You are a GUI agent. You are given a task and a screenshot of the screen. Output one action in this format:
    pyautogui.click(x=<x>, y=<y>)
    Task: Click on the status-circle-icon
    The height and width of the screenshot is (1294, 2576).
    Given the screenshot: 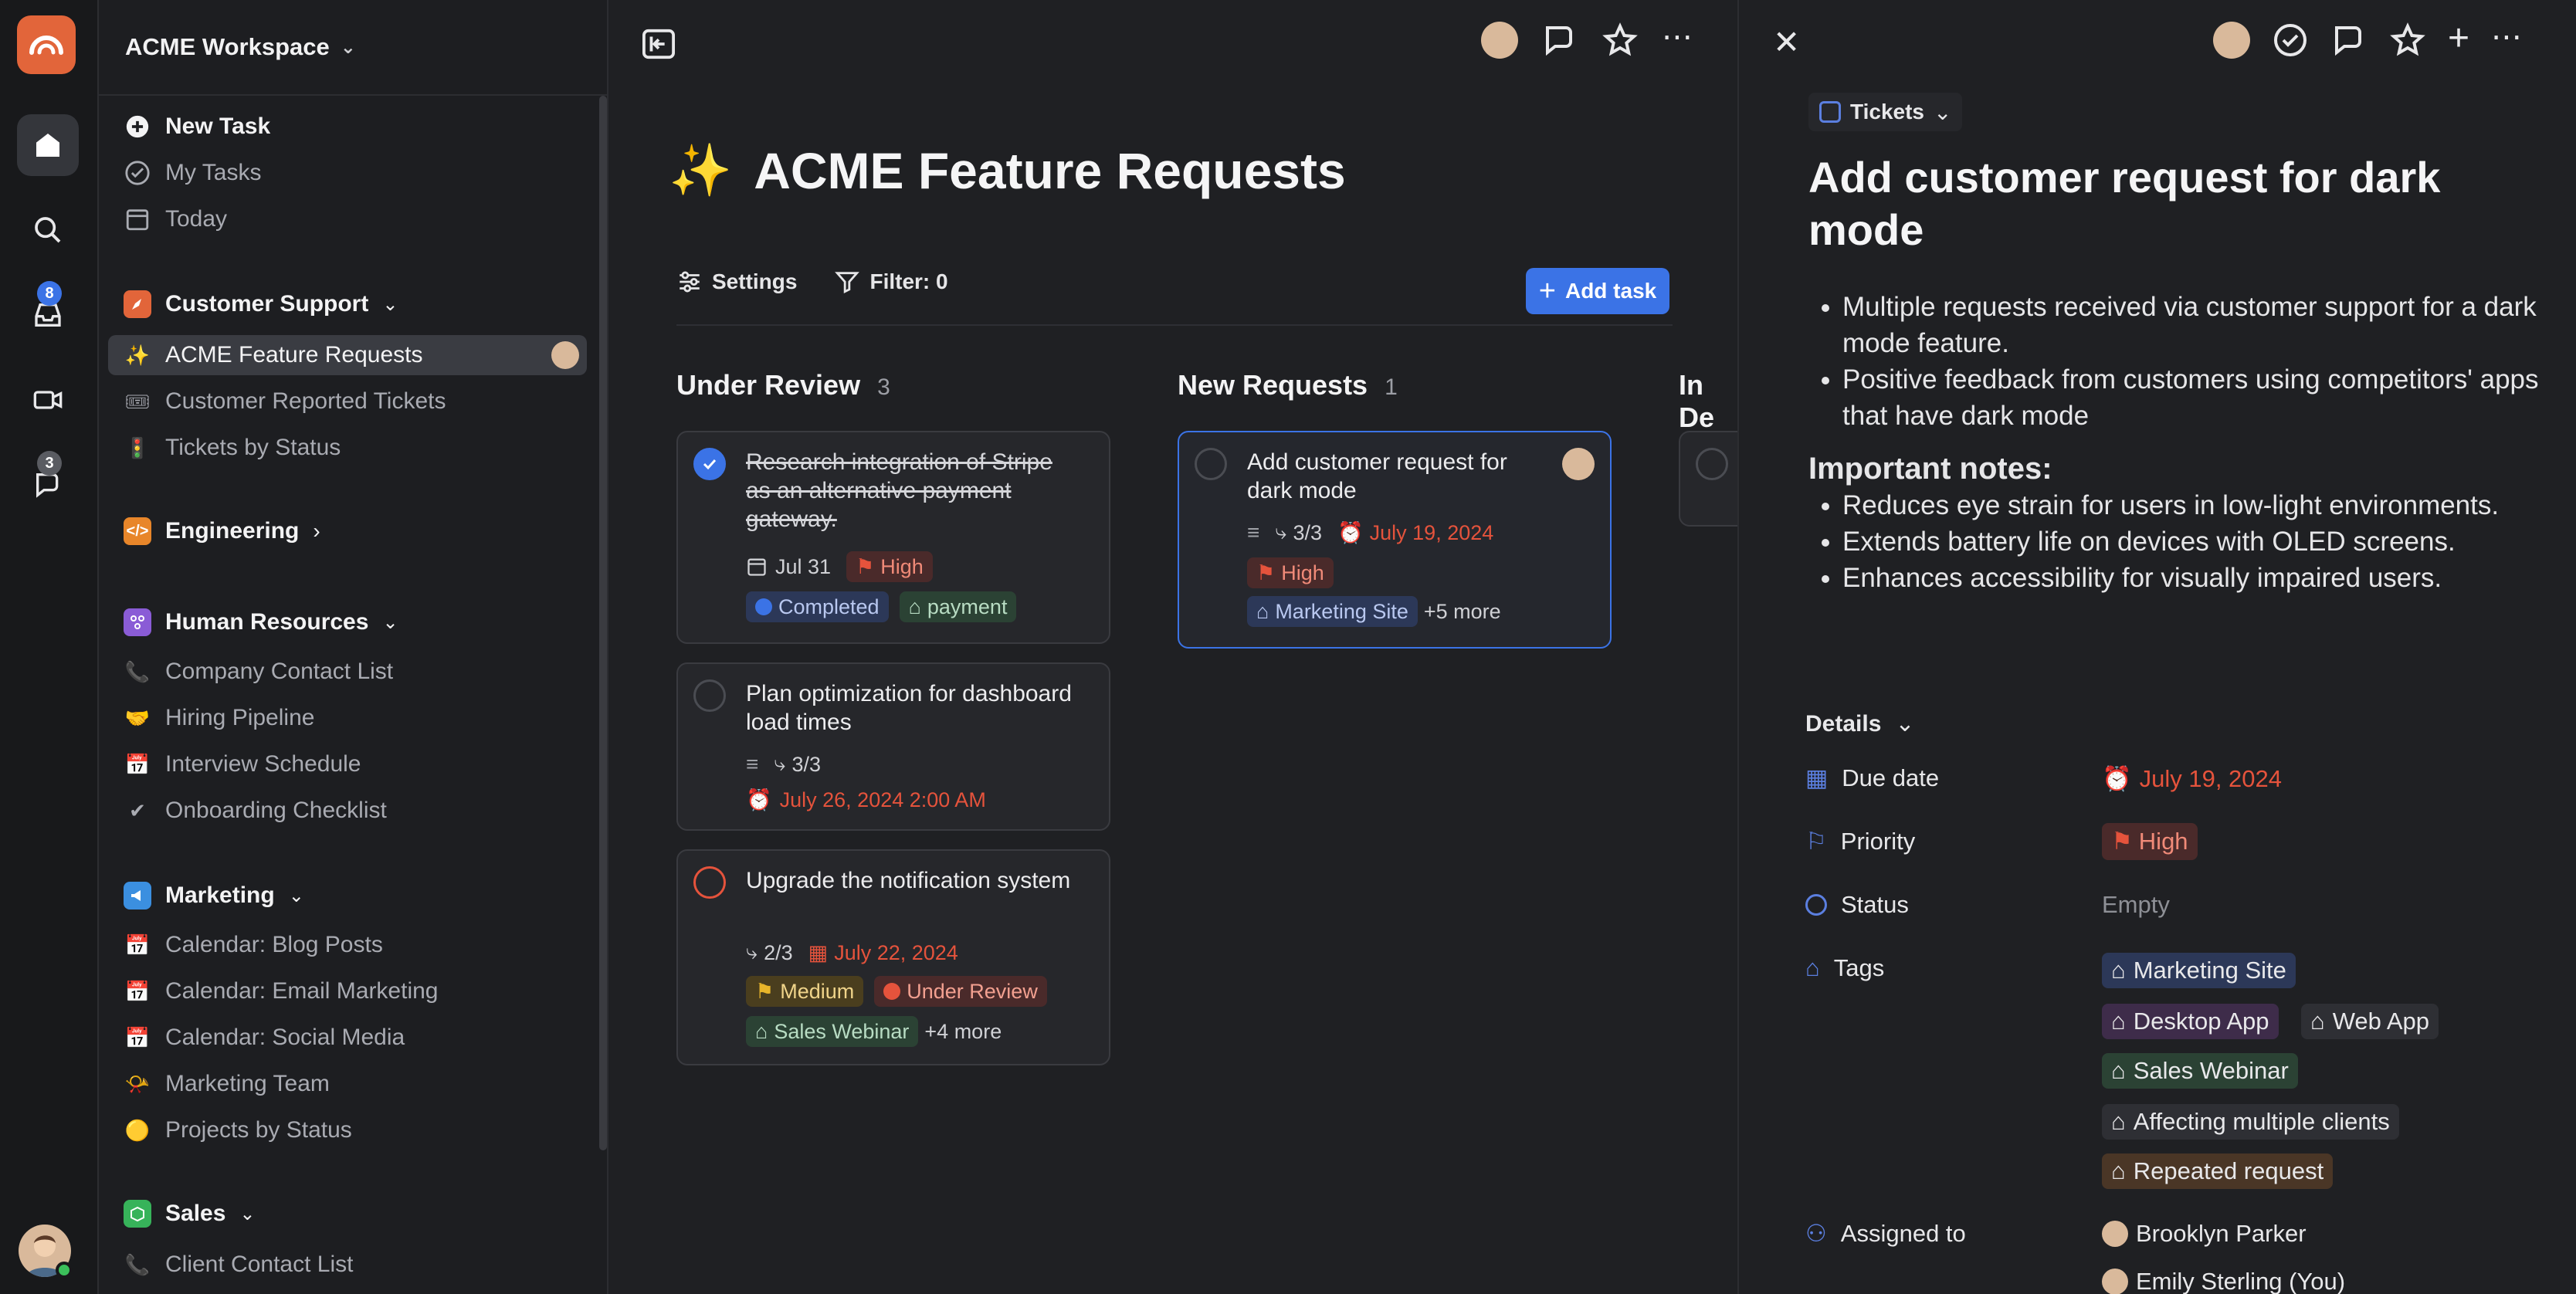 What is the action you would take?
    pyautogui.click(x=1816, y=905)
    